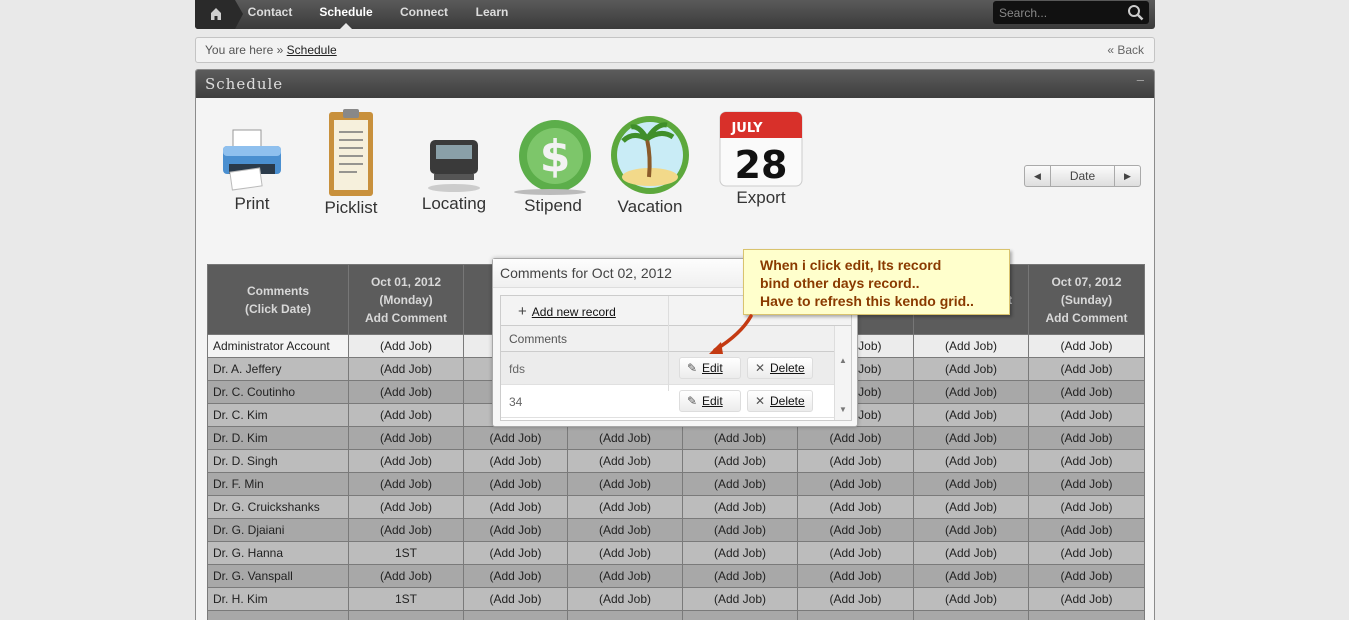 This screenshot has height=620, width=1349. What do you see at coordinates (270, 14) in the screenshot?
I see `nav-item-contact: Contact` at bounding box center [270, 14].